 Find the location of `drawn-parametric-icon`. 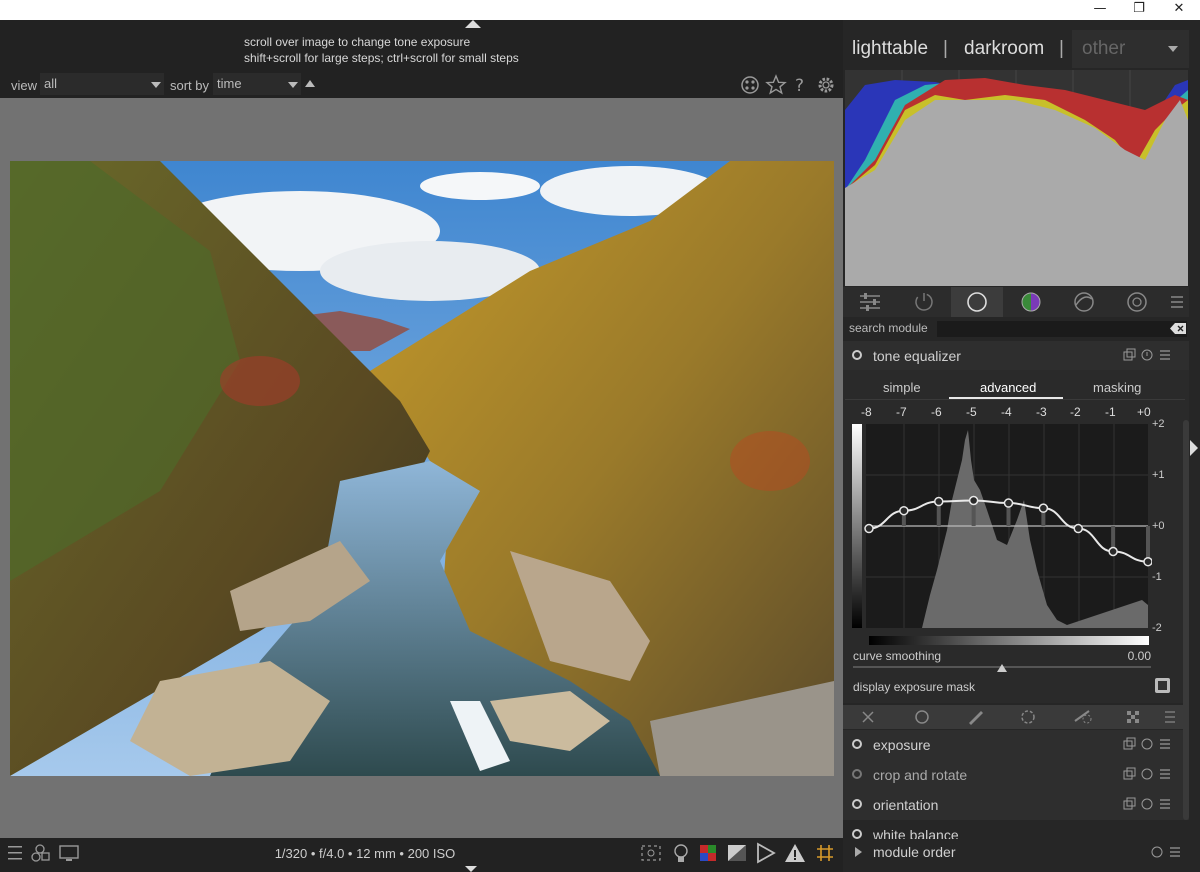

drawn-parametric-icon is located at coordinates (1083, 717).